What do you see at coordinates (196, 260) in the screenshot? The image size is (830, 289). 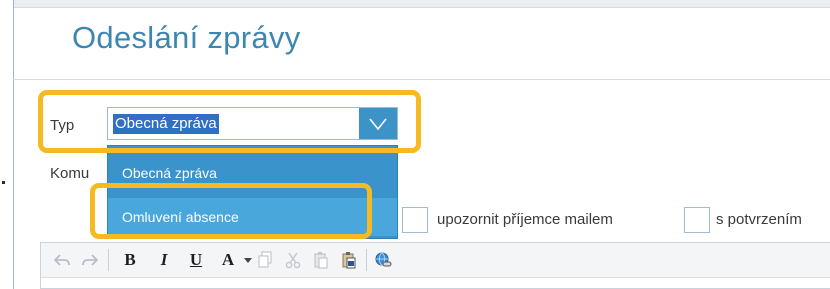 I see `underline-button: U` at bounding box center [196, 260].